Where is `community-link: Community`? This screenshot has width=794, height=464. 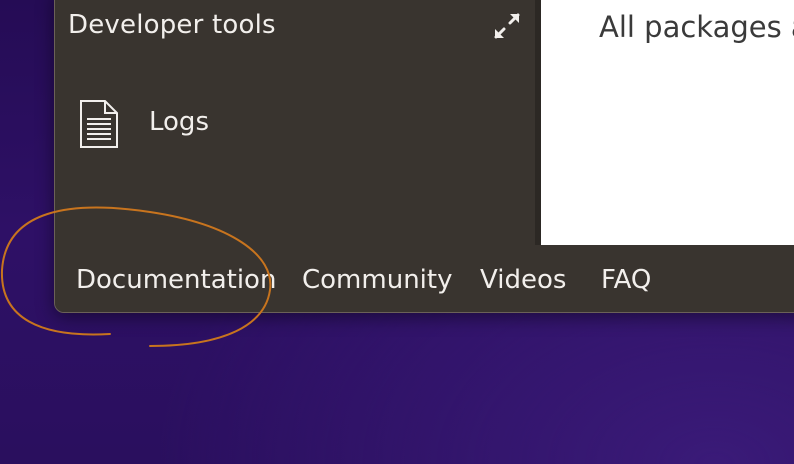
community-link: Community is located at coordinates (377, 280).